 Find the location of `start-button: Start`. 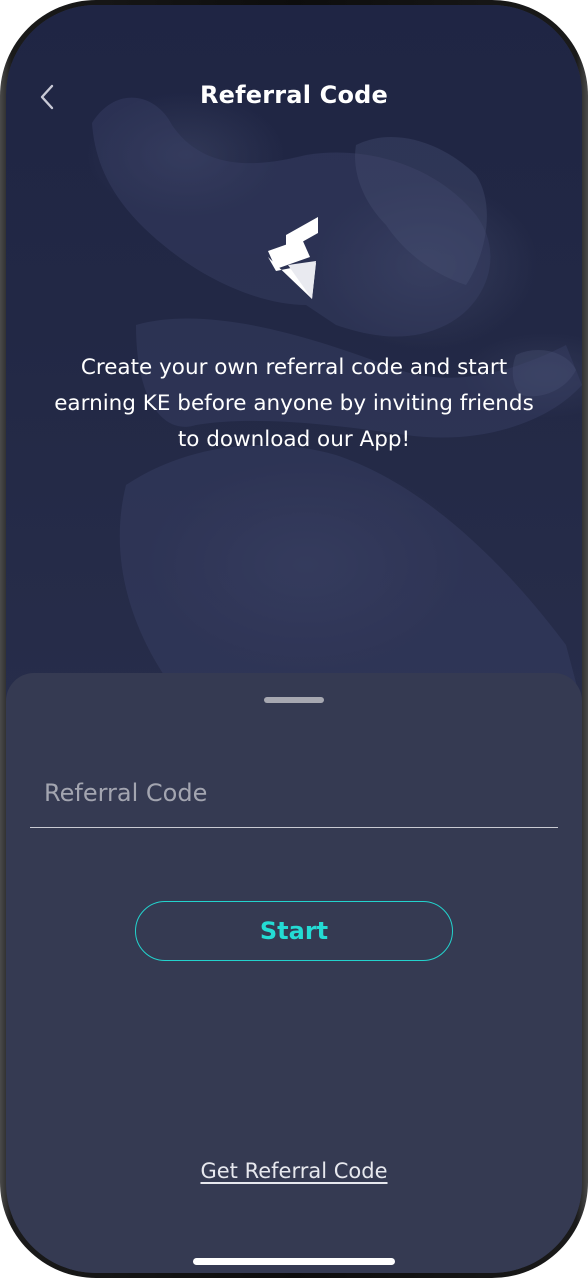

start-button: Start is located at coordinates (294, 931).